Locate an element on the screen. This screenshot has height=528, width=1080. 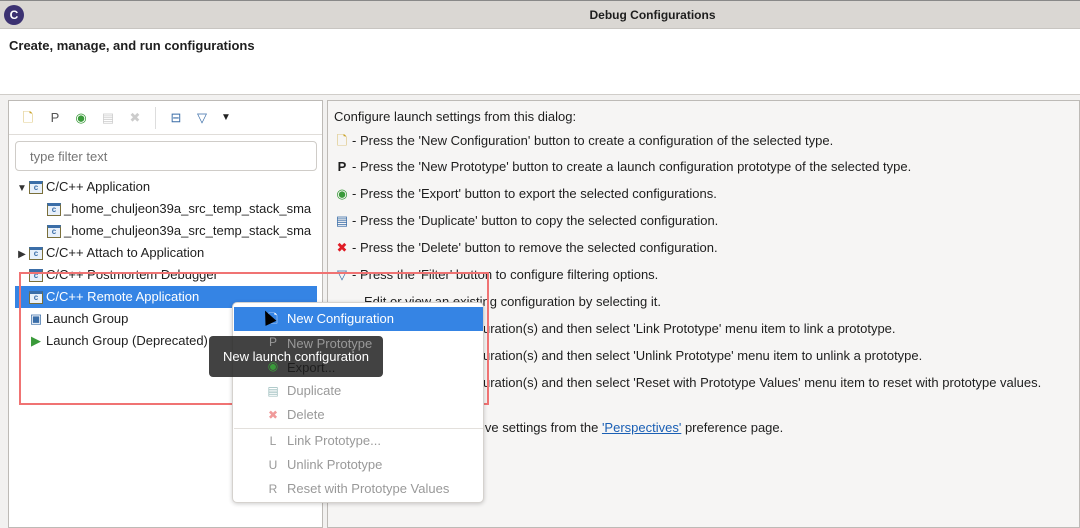
unlink-prototype-icon: U is located at coordinates (273, 465).